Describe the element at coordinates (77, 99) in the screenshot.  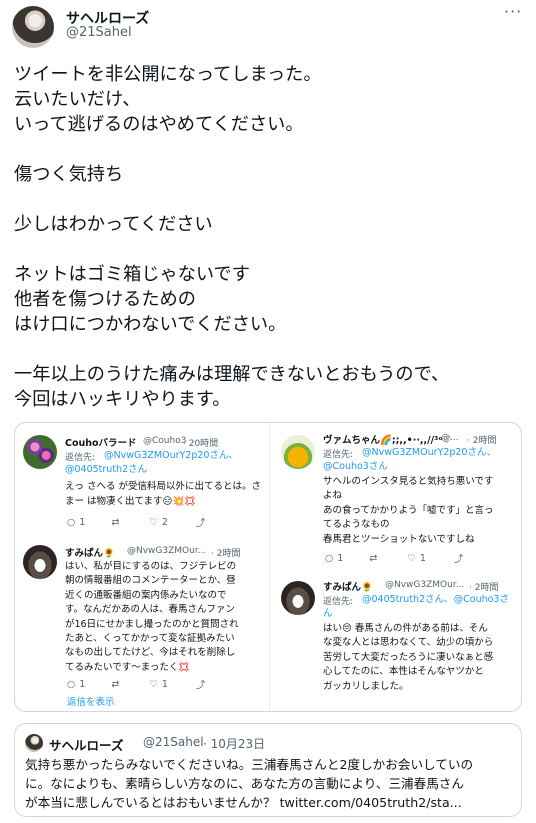
I see `body-line: 云いたいだけ、` at that location.